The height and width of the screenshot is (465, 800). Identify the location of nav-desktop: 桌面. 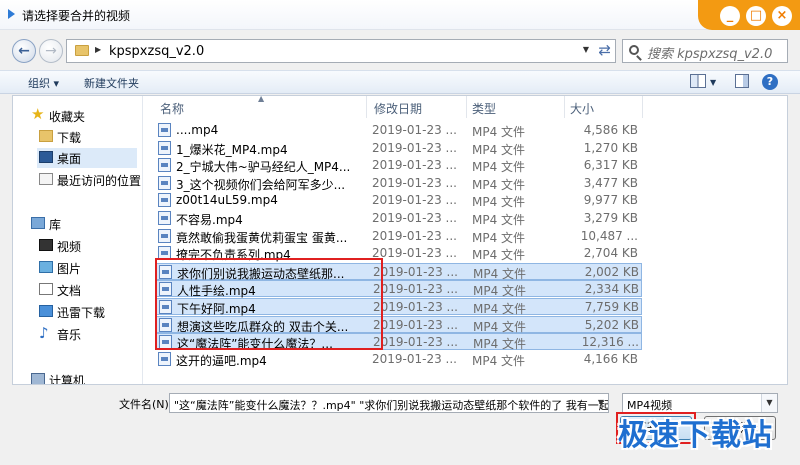
(87, 158).